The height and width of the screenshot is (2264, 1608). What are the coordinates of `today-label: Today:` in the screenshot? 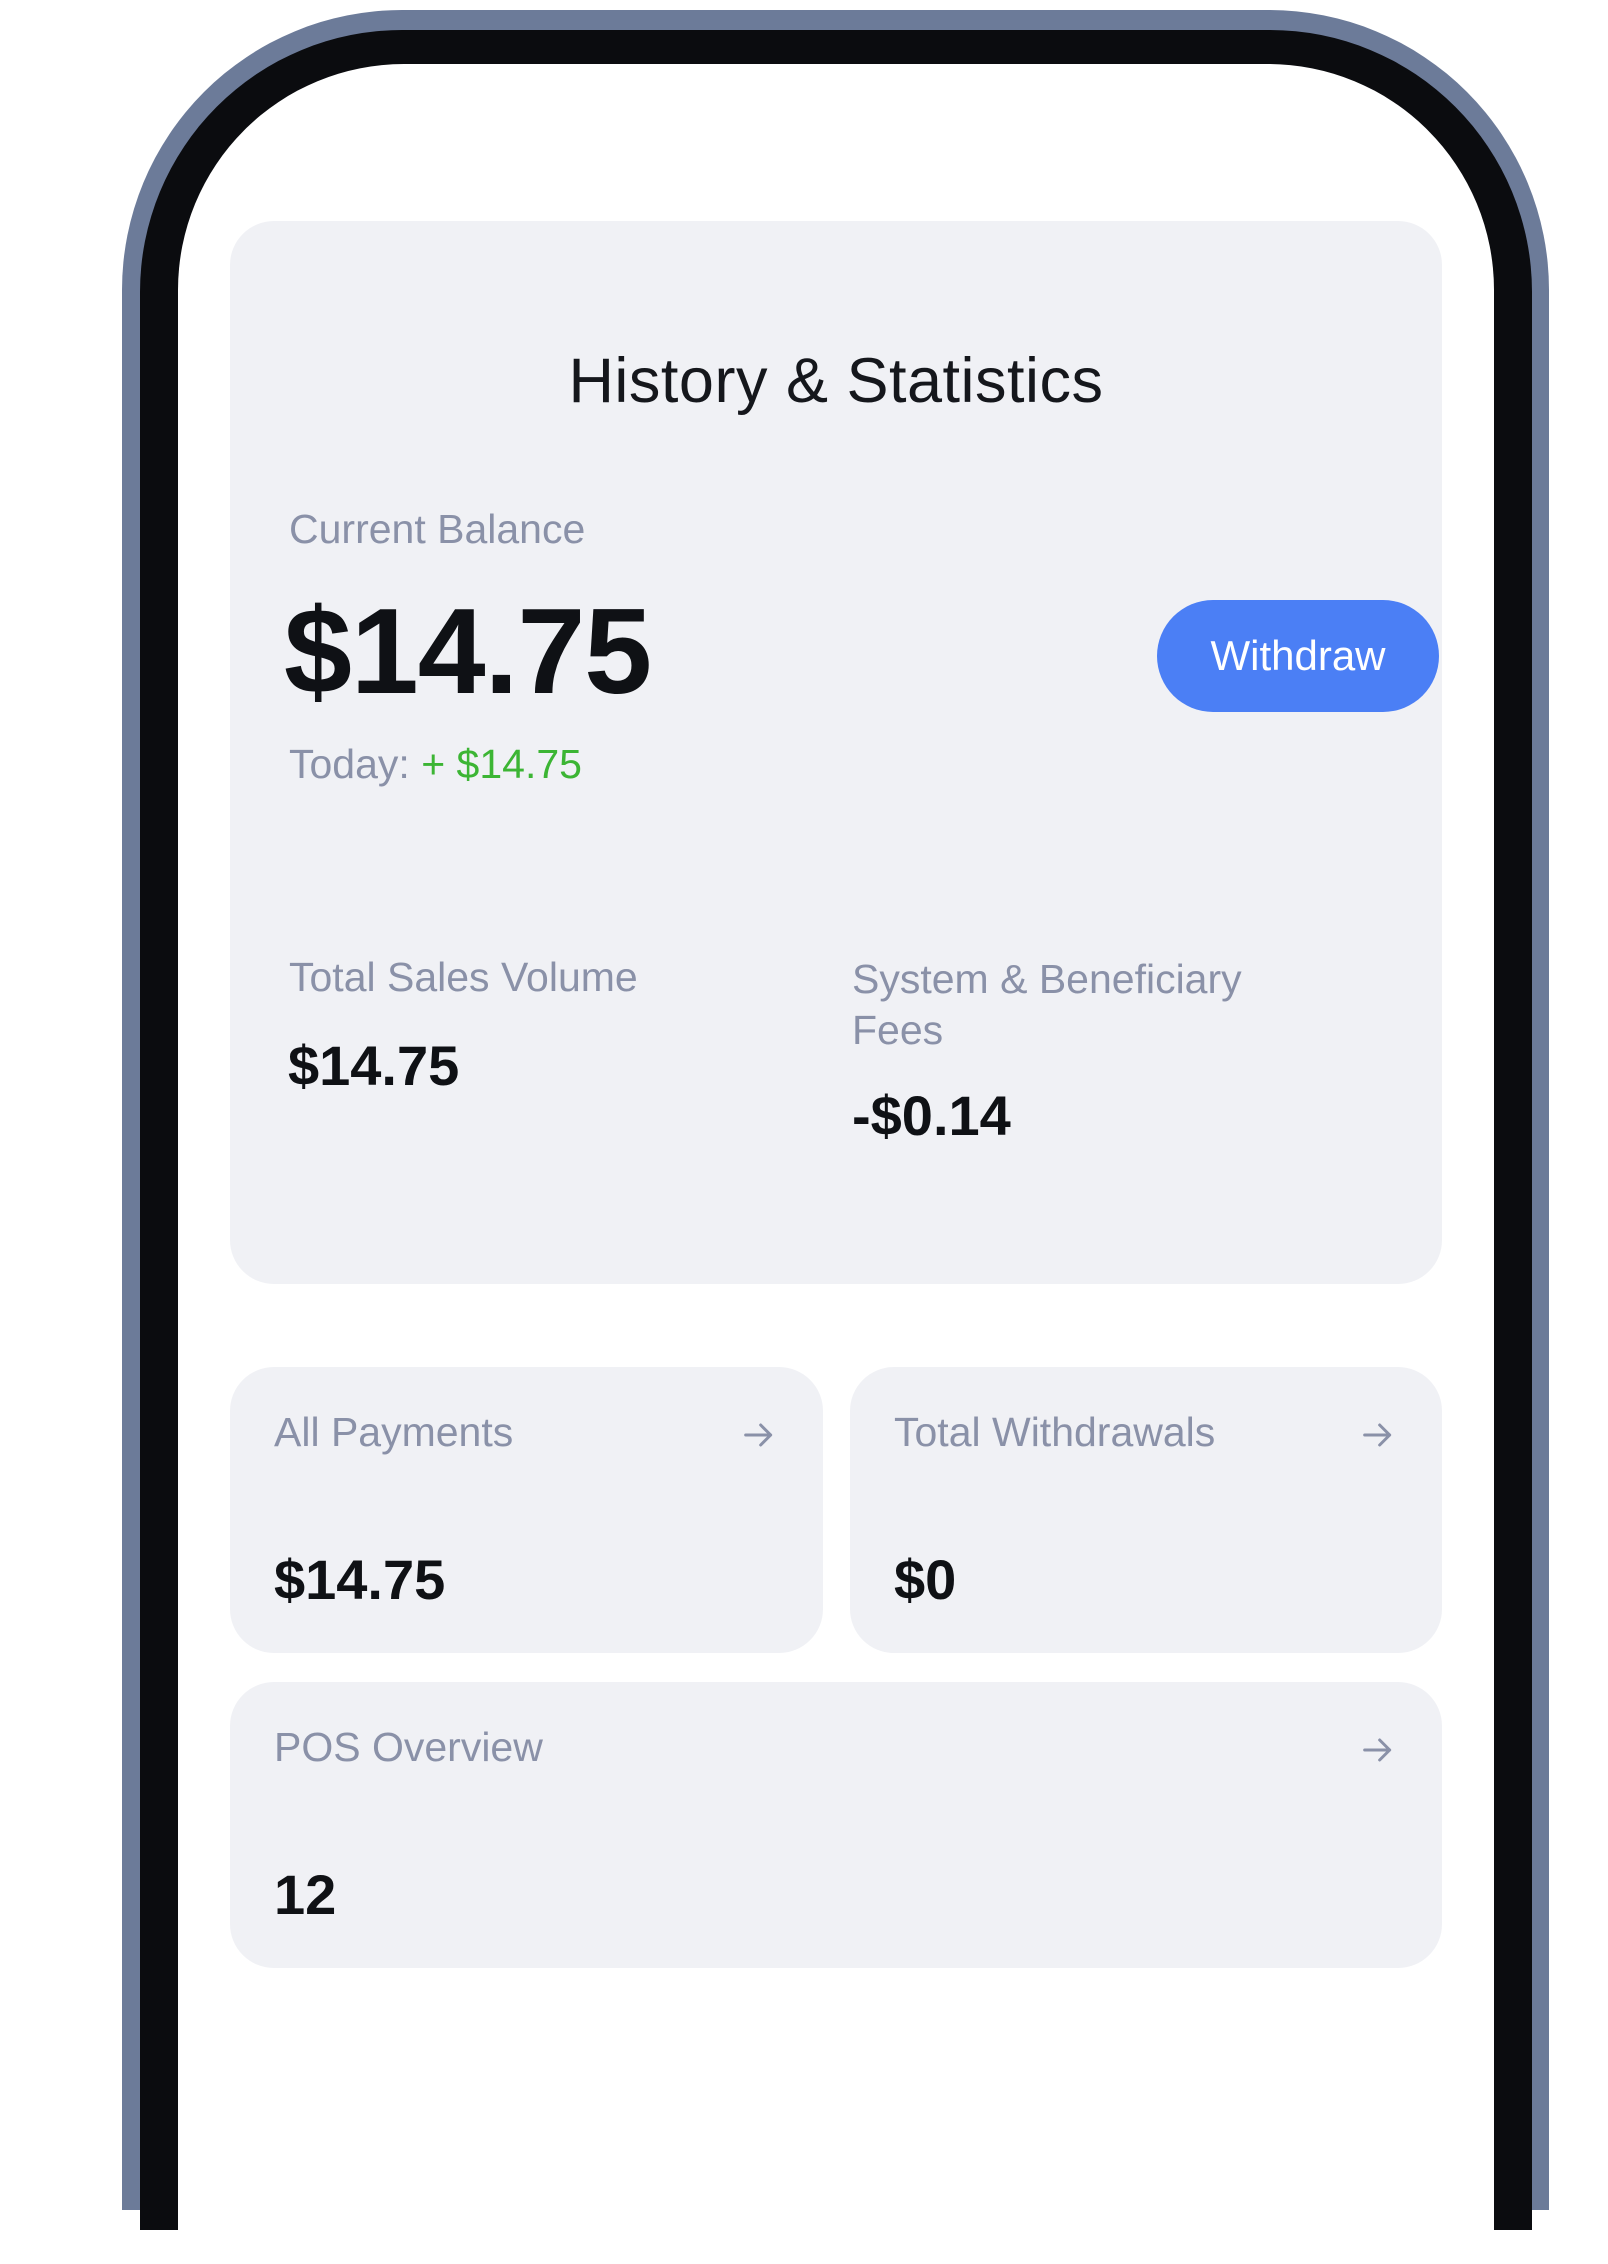 It's located at (349, 764).